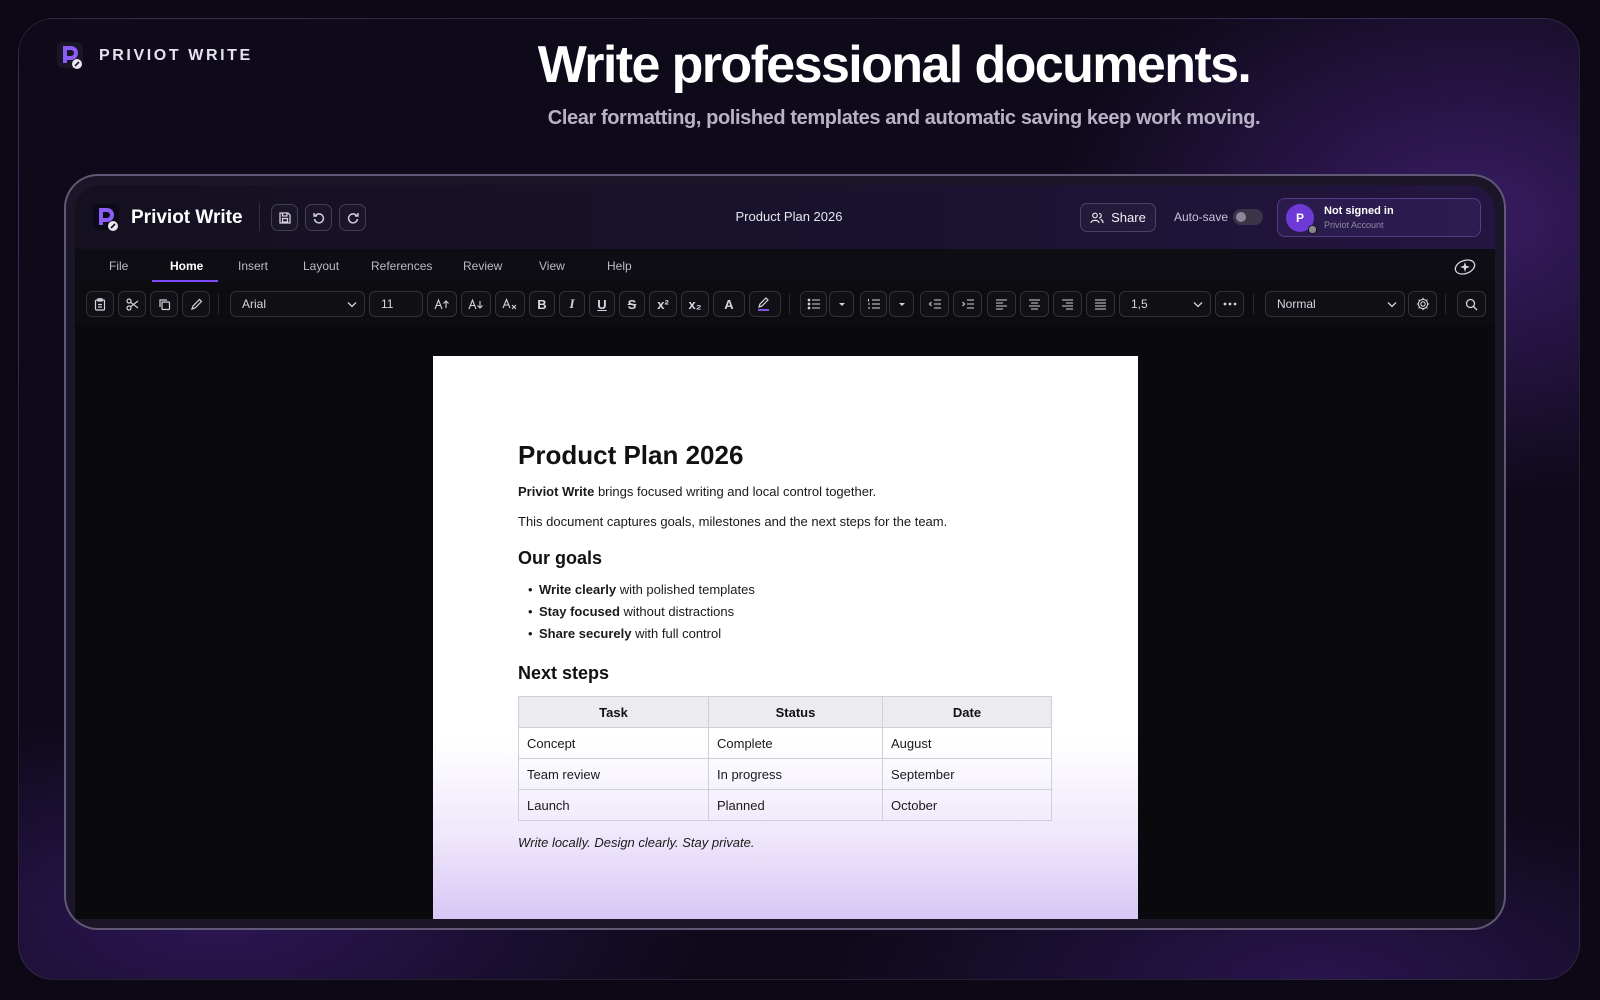 The width and height of the screenshot is (1600, 1000). I want to click on style-settings-button, so click(1422, 304).